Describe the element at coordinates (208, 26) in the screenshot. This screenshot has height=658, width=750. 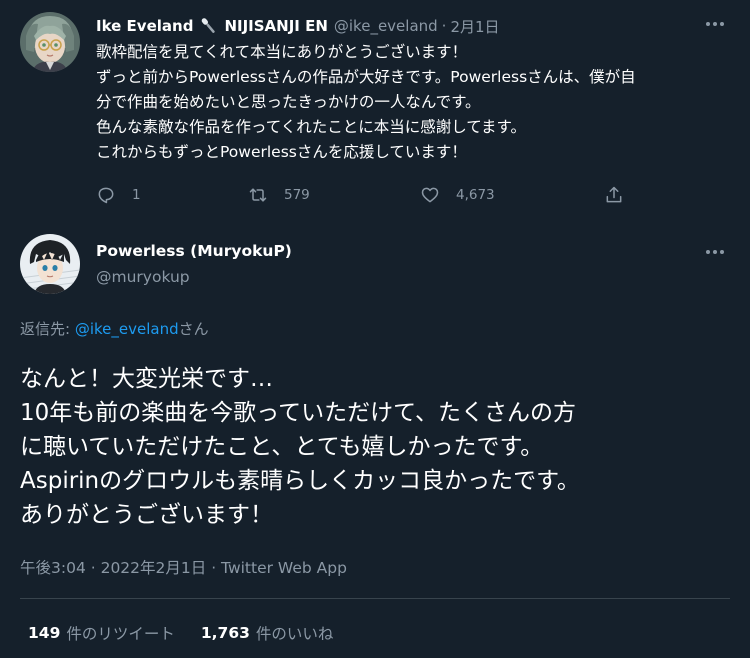
I see `microphone-icon` at that location.